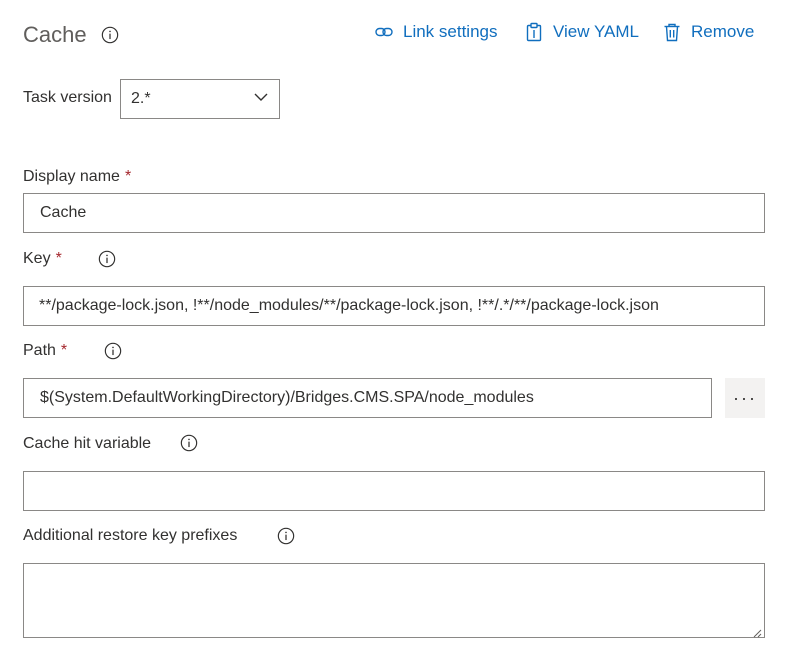  Describe the element at coordinates (71, 176) in the screenshot. I see `display-name-label-text: Display name` at that location.